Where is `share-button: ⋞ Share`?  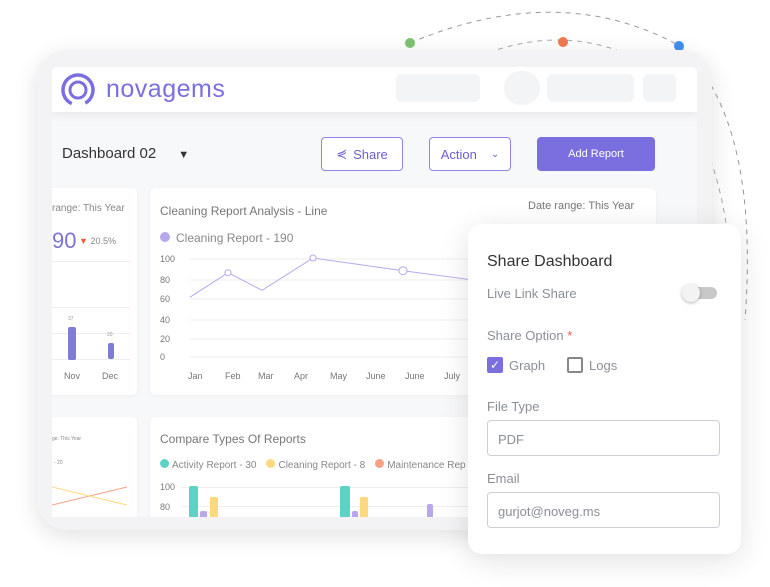
share-button: ⋞ Share is located at coordinates (362, 154).